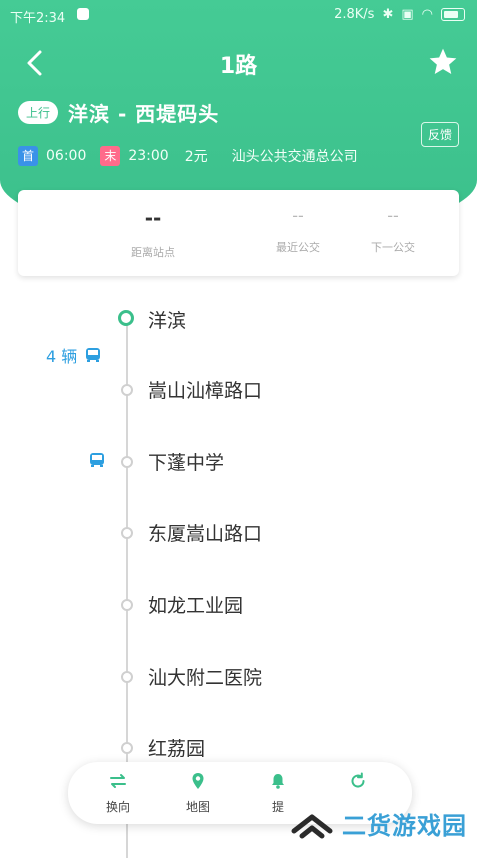 The height and width of the screenshot is (858, 477). What do you see at coordinates (38, 112) in the screenshot?
I see `direction-badge: 上行` at bounding box center [38, 112].